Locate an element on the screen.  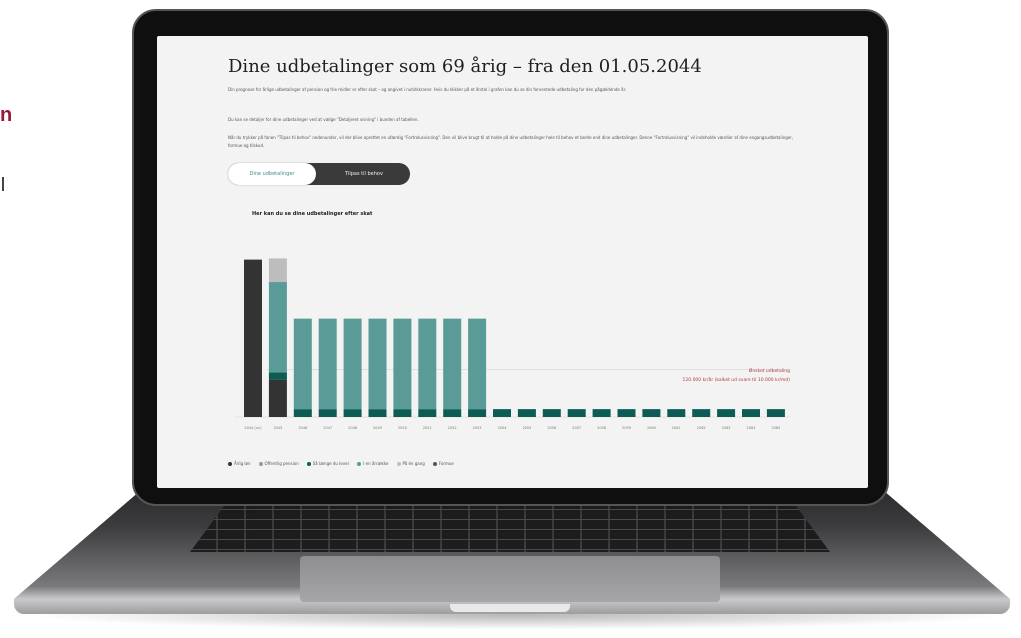
tick-label-3: 2047 is located at coordinates (327, 428).